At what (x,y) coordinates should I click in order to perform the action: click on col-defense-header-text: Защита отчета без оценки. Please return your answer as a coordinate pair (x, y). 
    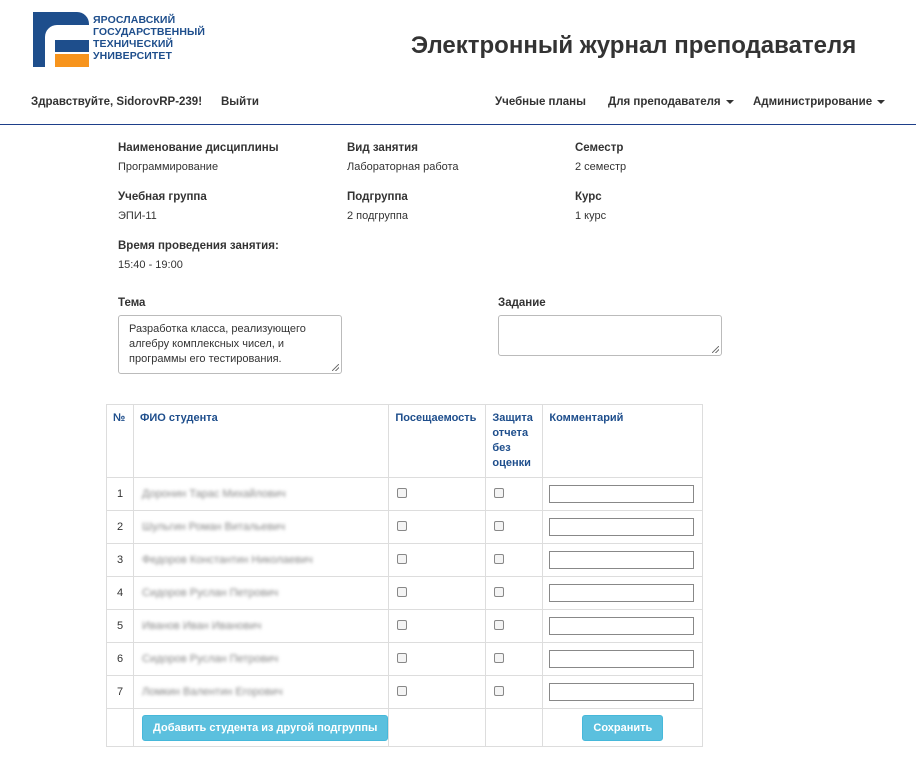
    Looking at the image, I should click on (512, 440).